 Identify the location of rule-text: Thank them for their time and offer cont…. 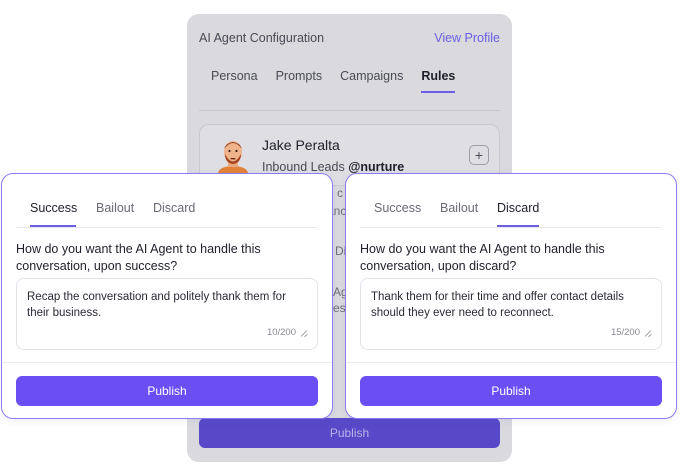
(497, 305).